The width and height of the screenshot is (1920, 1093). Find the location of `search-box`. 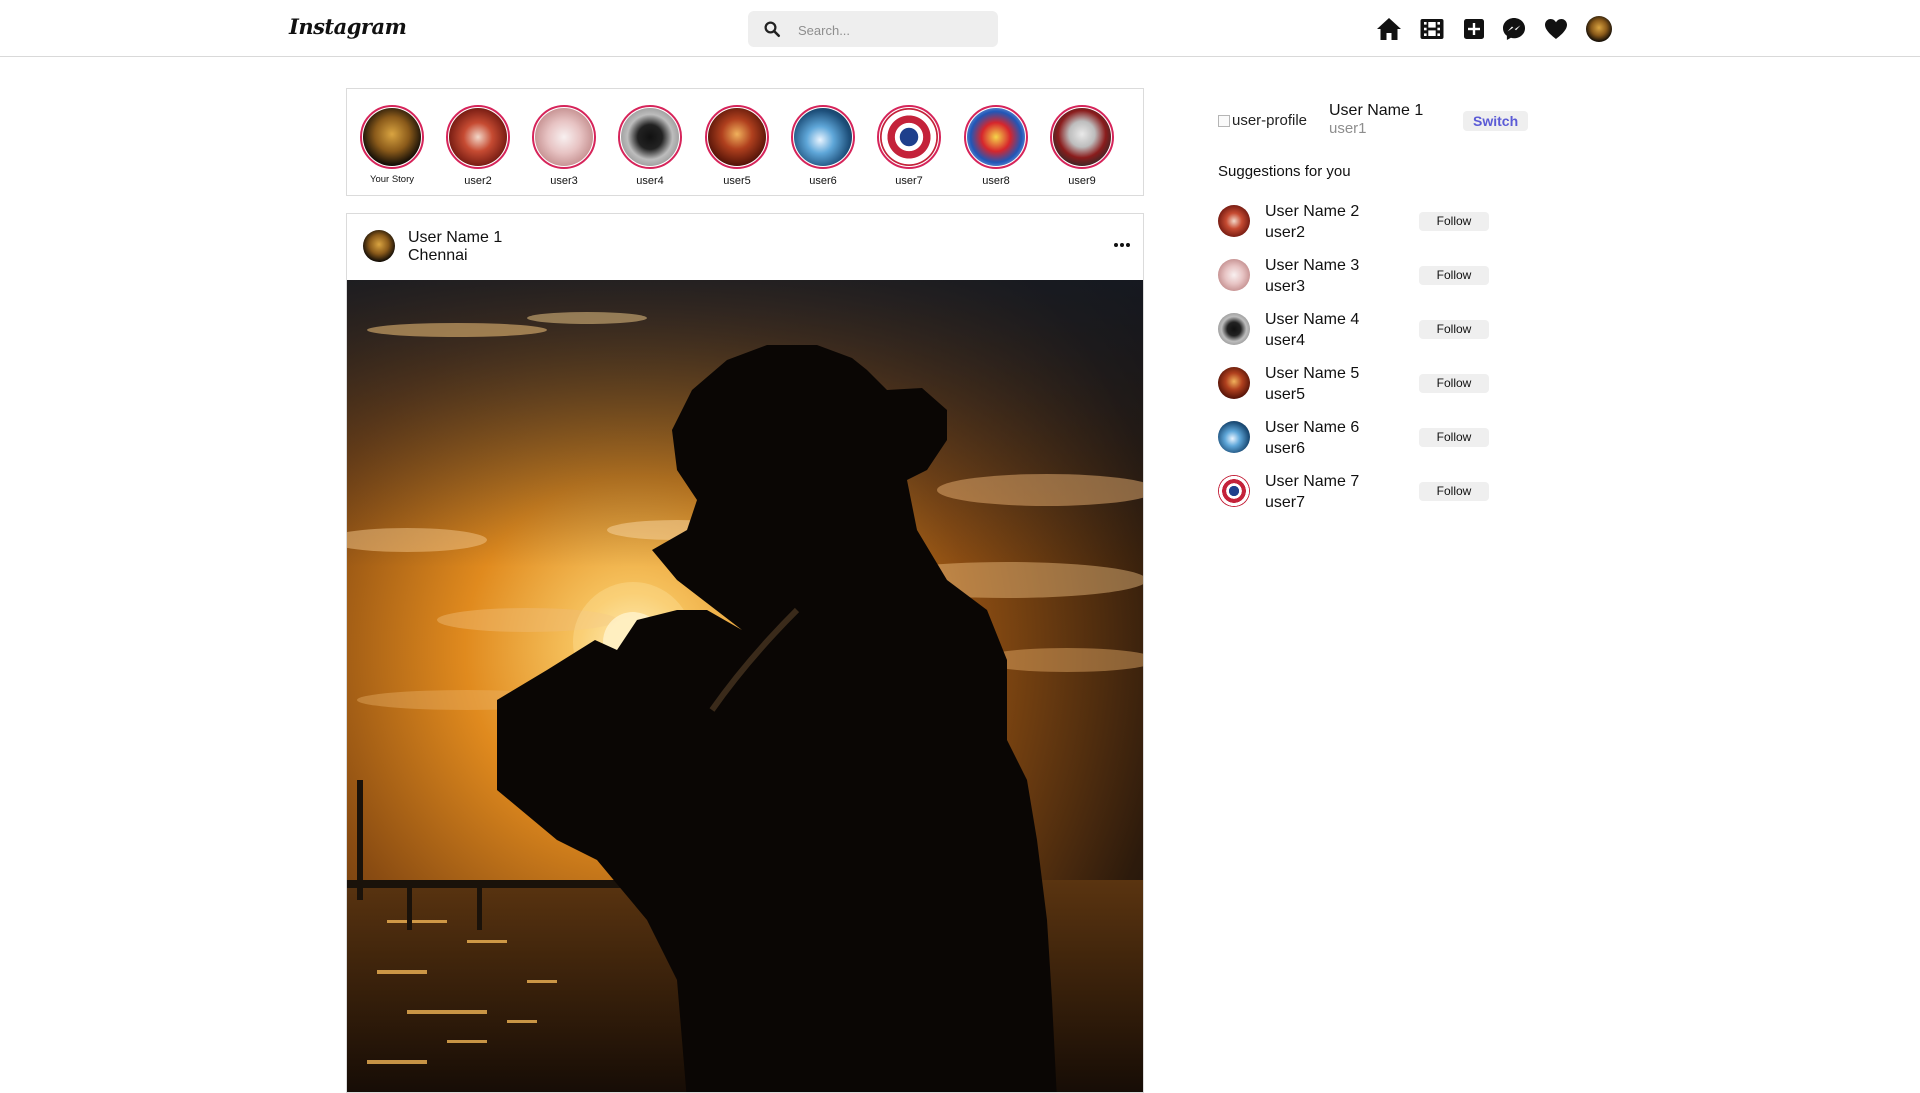

search-box is located at coordinates (873, 30).